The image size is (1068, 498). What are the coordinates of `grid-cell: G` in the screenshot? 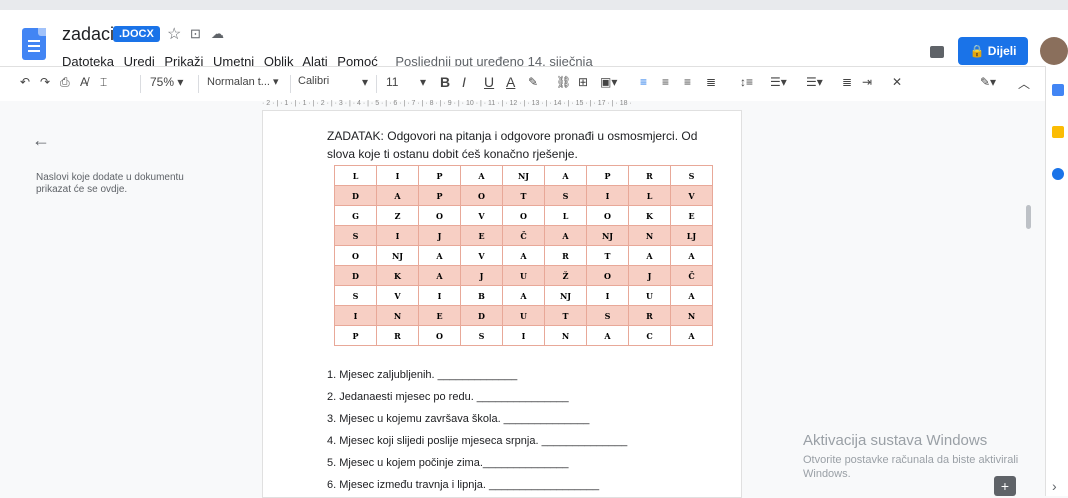 It's located at (355, 215).